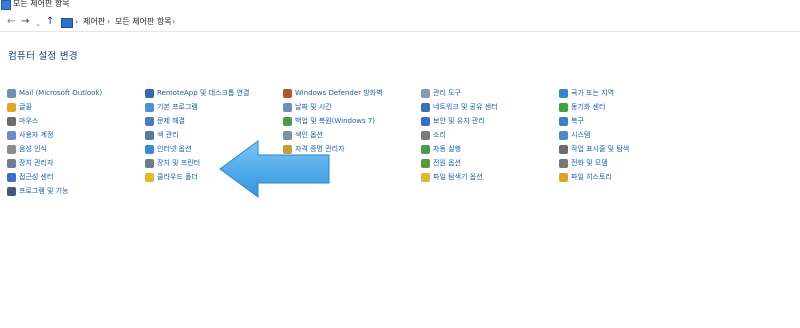 Image resolution: width=800 pixels, height=328 pixels. Describe the element at coordinates (203, 93) in the screenshot. I see `control-panel-item-label: RemoteApp 및 데스크톱 연결` at that location.